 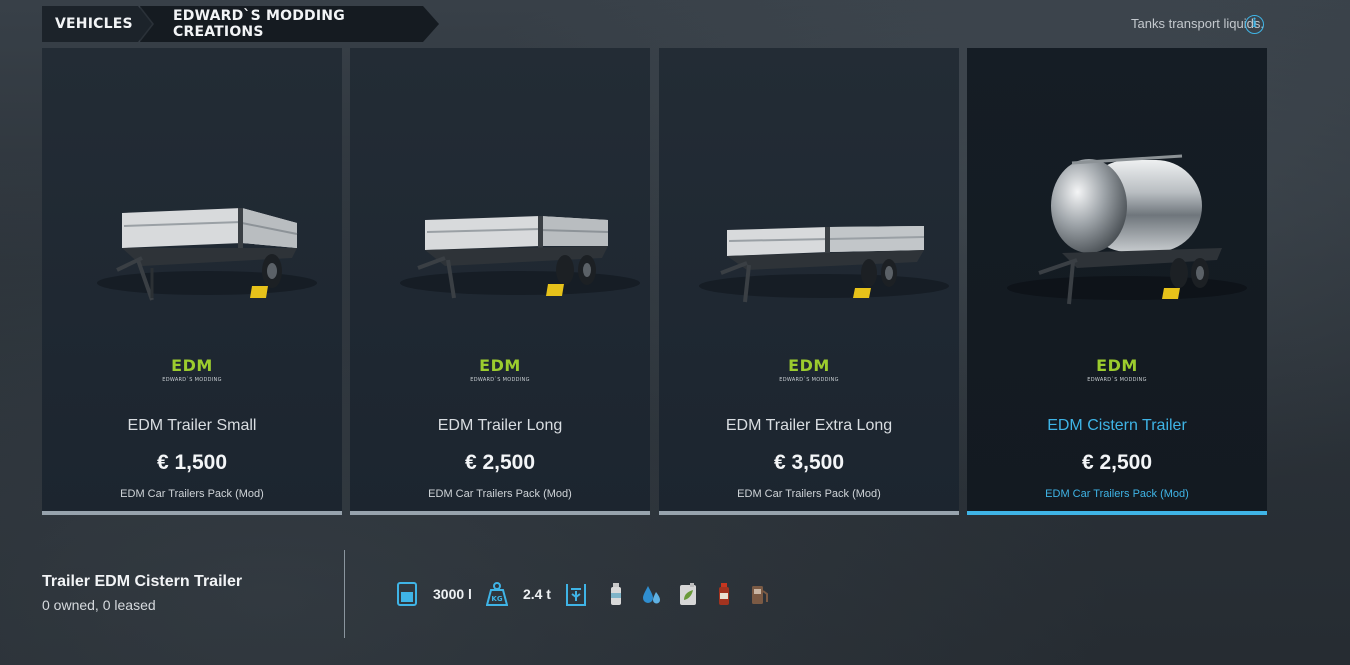 What do you see at coordinates (687, 594) in the screenshot?
I see `herbicide-icon` at bounding box center [687, 594].